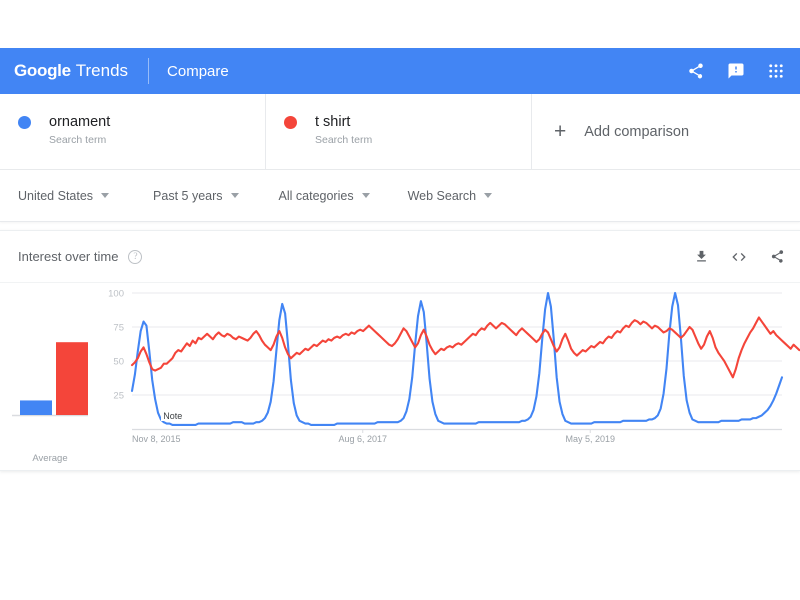  I want to click on apps-grid-icon, so click(776, 71).